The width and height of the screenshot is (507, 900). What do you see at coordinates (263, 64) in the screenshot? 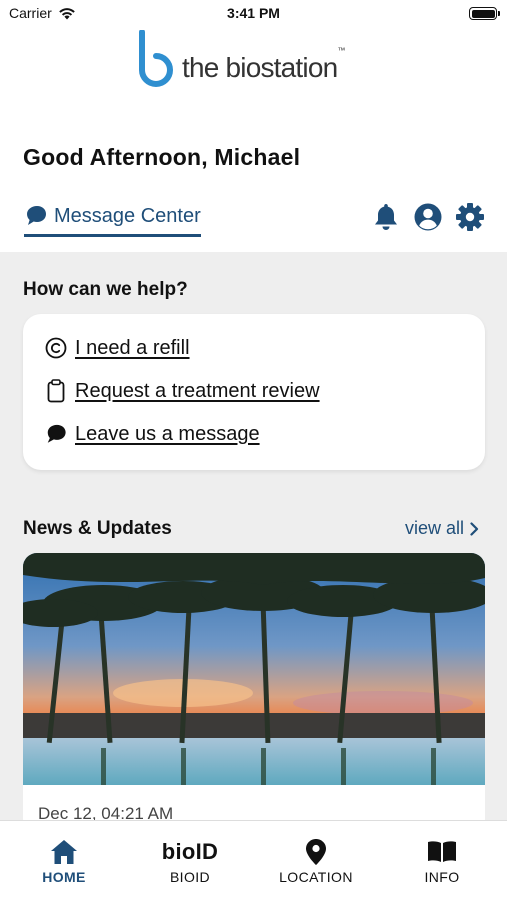
I see `brand-name: the biostation™` at bounding box center [263, 64].